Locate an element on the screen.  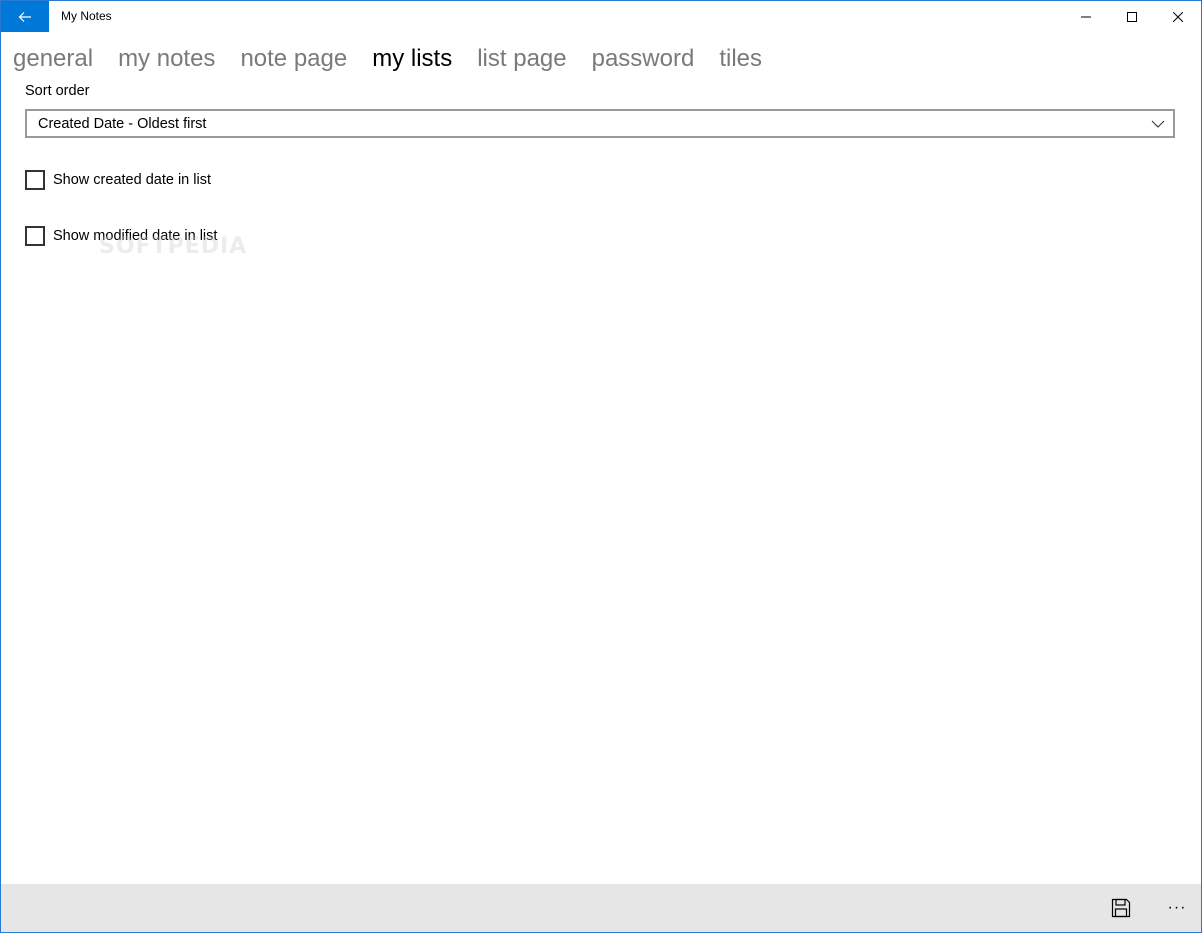
tab-tiles: tiles is located at coordinates (740, 60).